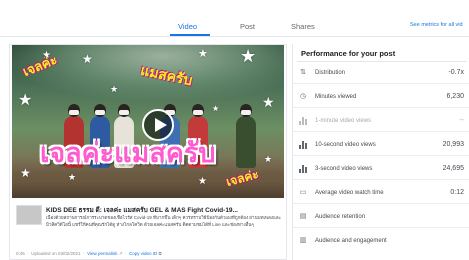 The image size is (469, 260). What do you see at coordinates (303, 216) in the screenshot?
I see `retention-icon: ▤` at bounding box center [303, 216].